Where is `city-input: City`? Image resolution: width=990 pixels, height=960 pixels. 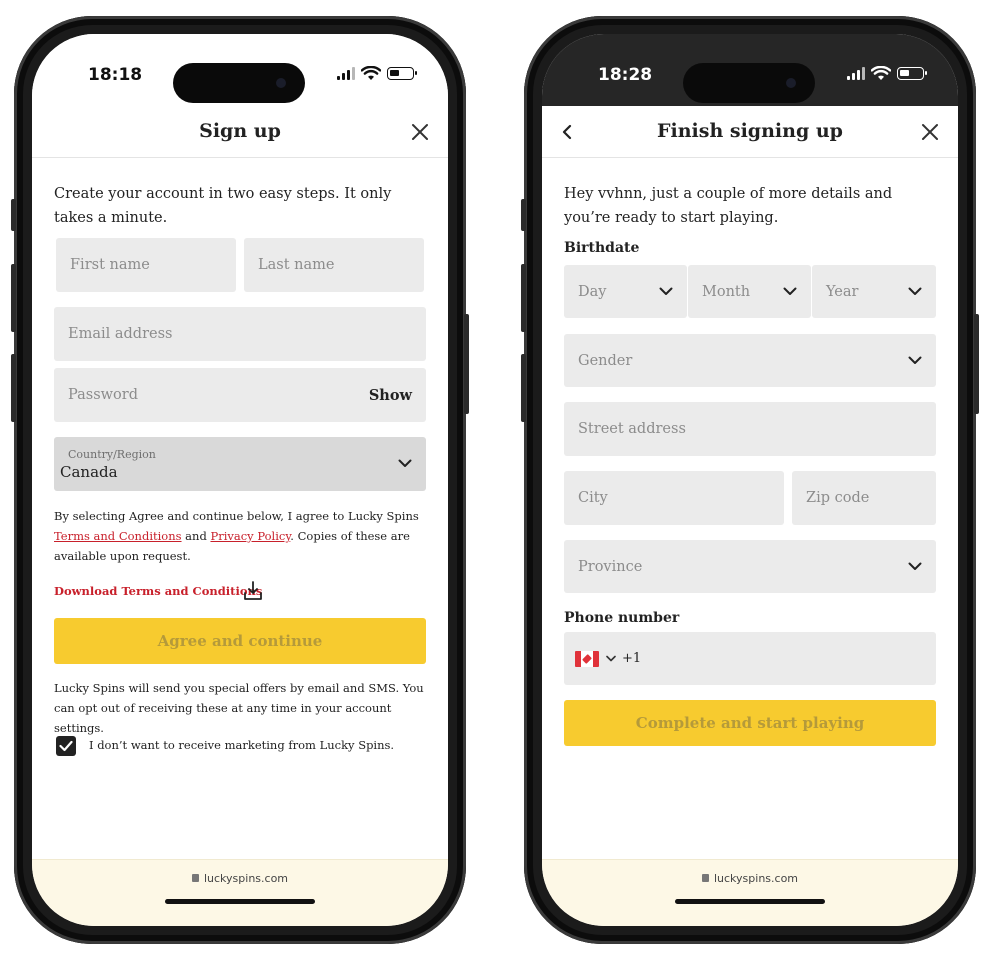 city-input: City is located at coordinates (674, 498).